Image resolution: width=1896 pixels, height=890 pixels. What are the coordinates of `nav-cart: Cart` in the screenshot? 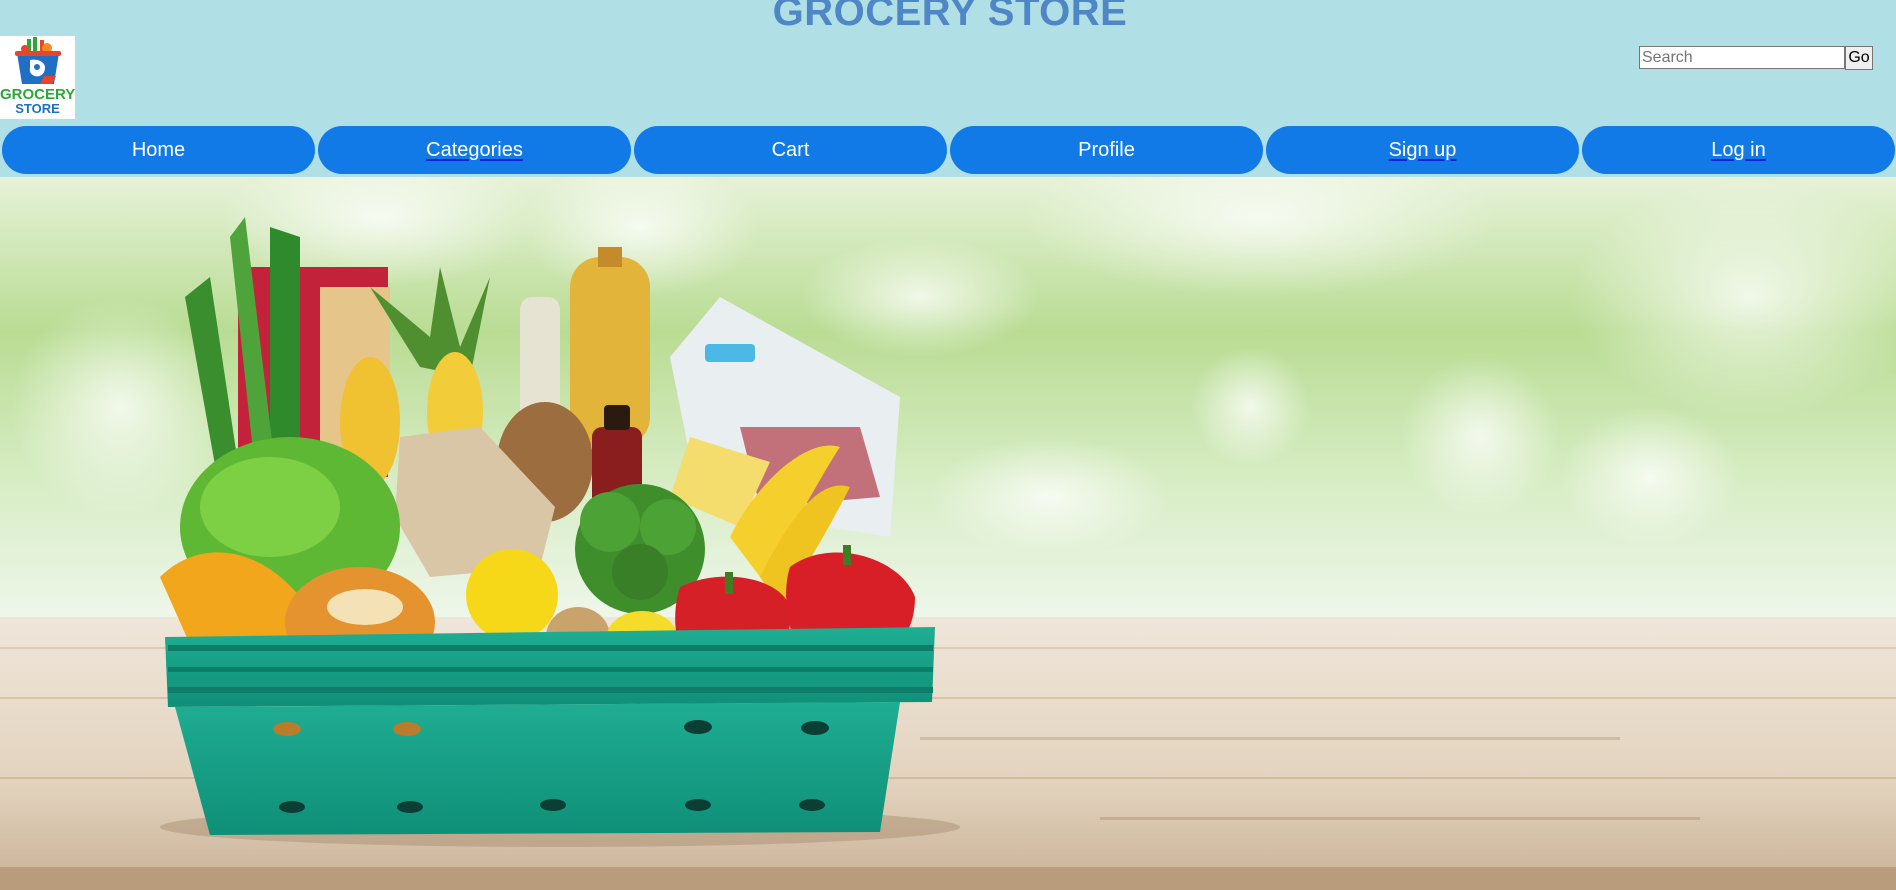 It's located at (790, 150).